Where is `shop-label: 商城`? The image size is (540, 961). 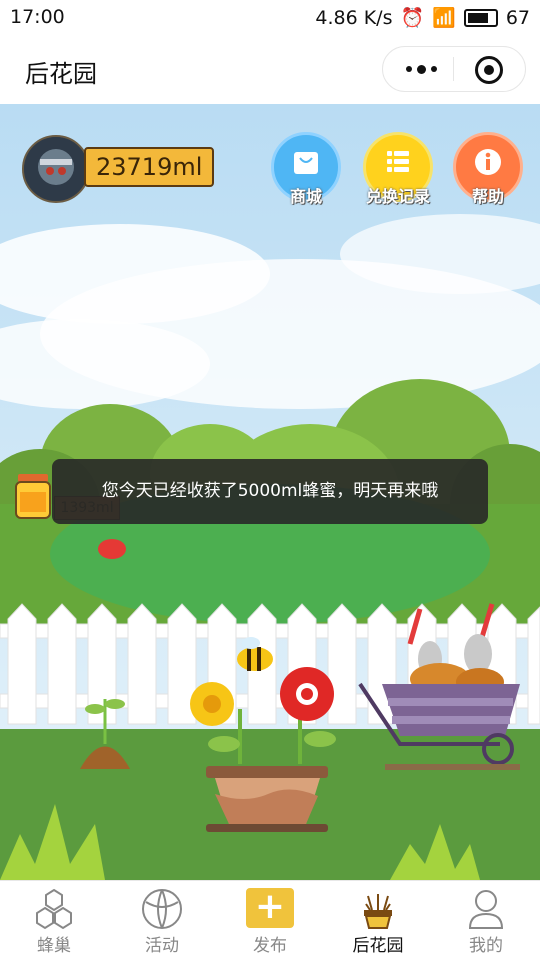 shop-label: 商城 is located at coordinates (305, 196).